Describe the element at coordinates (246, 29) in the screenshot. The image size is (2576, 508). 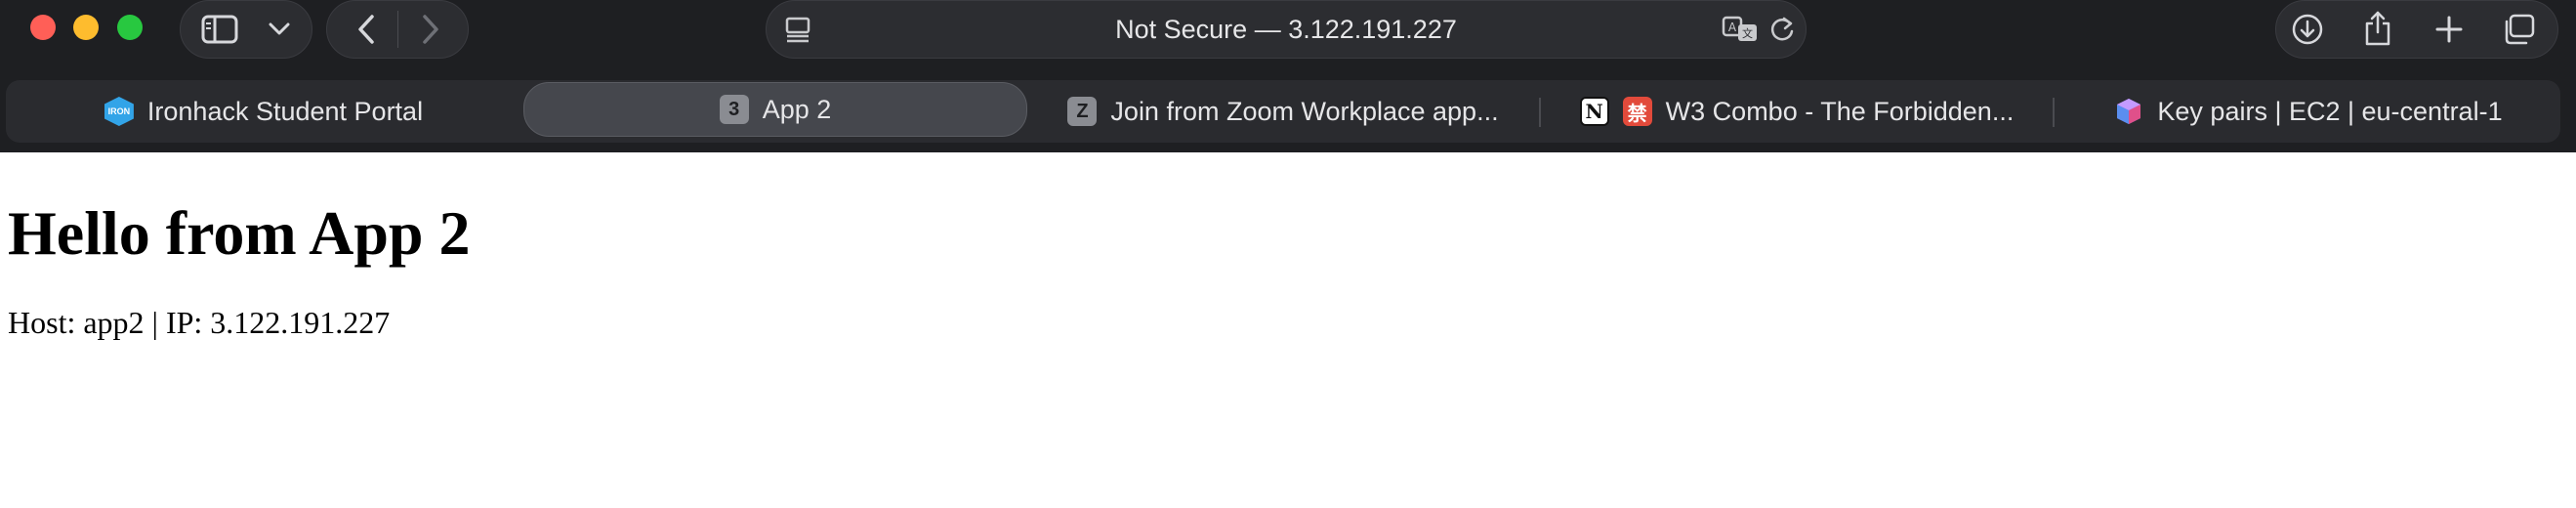
I see `sidebar-controls` at that location.